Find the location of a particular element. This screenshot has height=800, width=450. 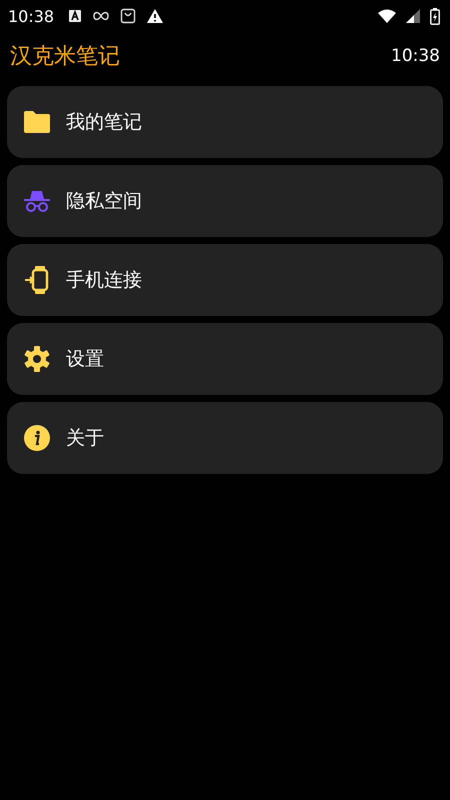

signal-icon is located at coordinates (413, 16).